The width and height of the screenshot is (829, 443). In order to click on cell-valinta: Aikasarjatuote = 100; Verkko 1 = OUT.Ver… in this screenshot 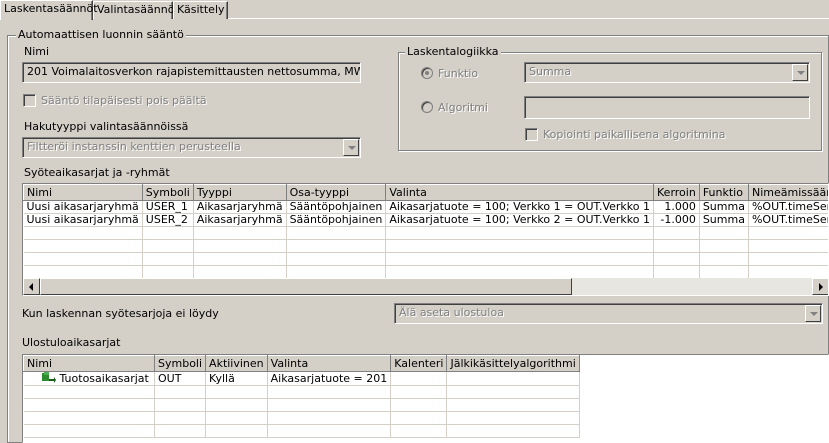, I will do `click(520, 207)`.